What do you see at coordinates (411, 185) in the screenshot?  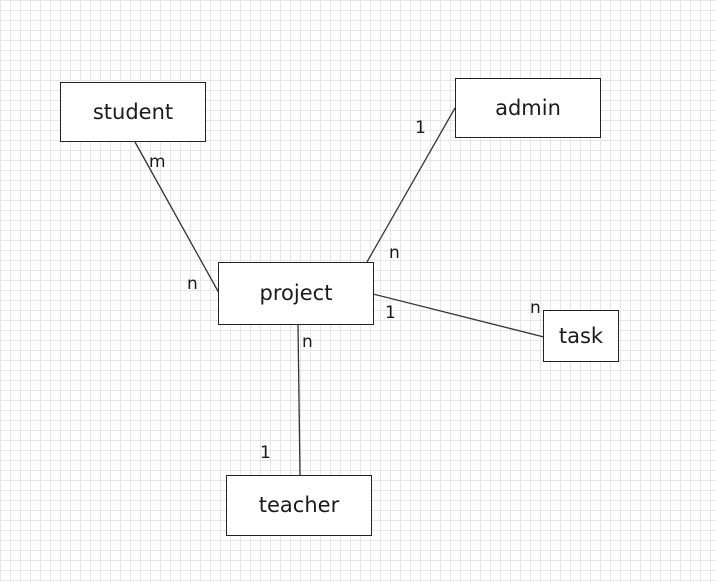 I see `edge-admin-project` at bounding box center [411, 185].